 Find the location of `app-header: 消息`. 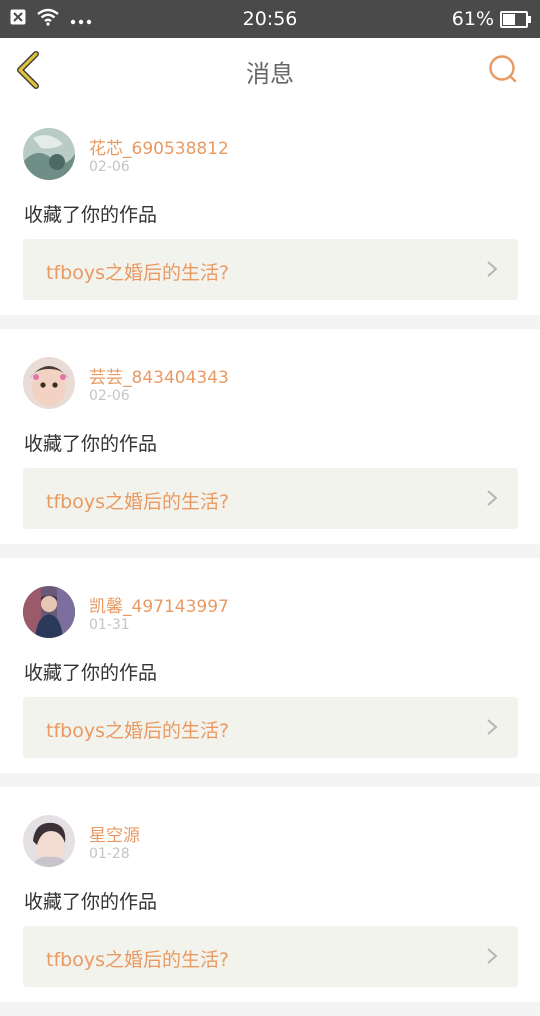

app-header: 消息 is located at coordinates (270, 69).